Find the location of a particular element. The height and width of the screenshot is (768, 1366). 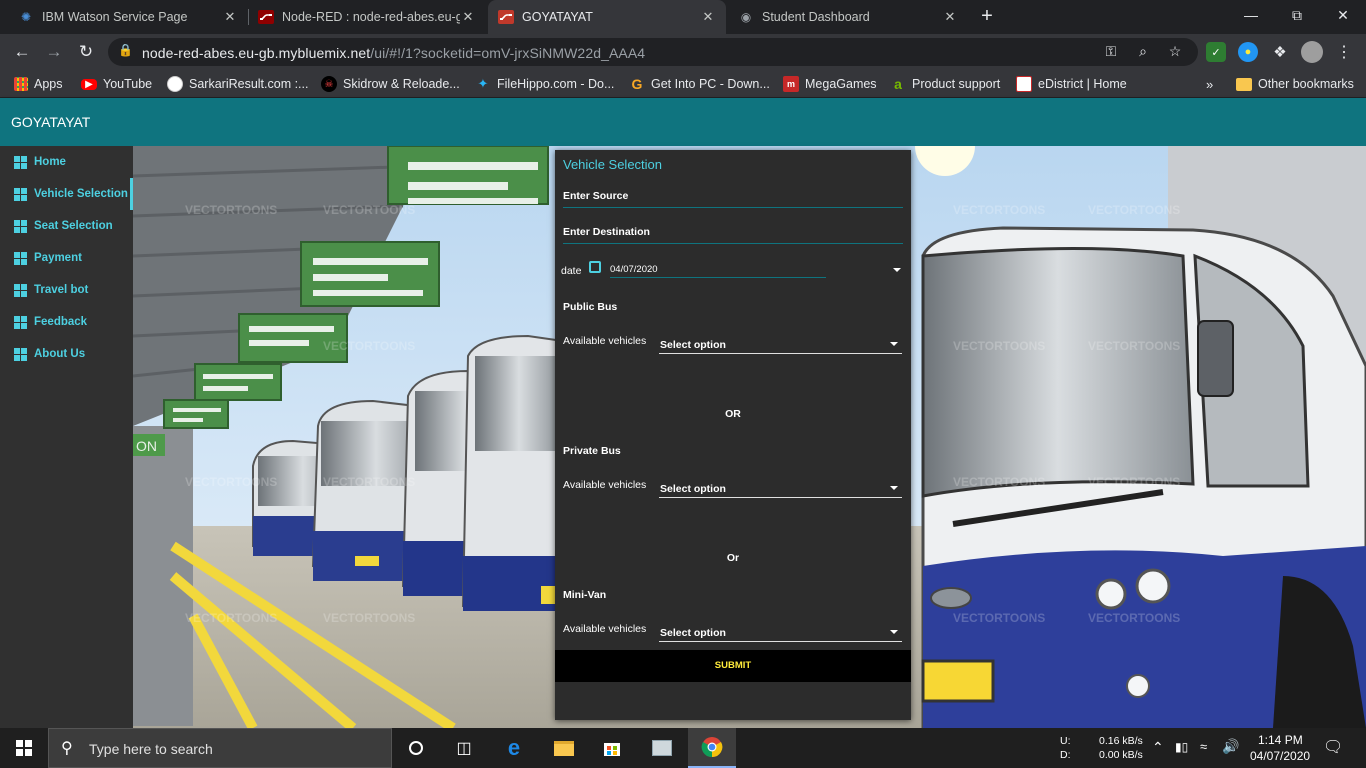

select-value: Select option is located at coordinates (693, 345).